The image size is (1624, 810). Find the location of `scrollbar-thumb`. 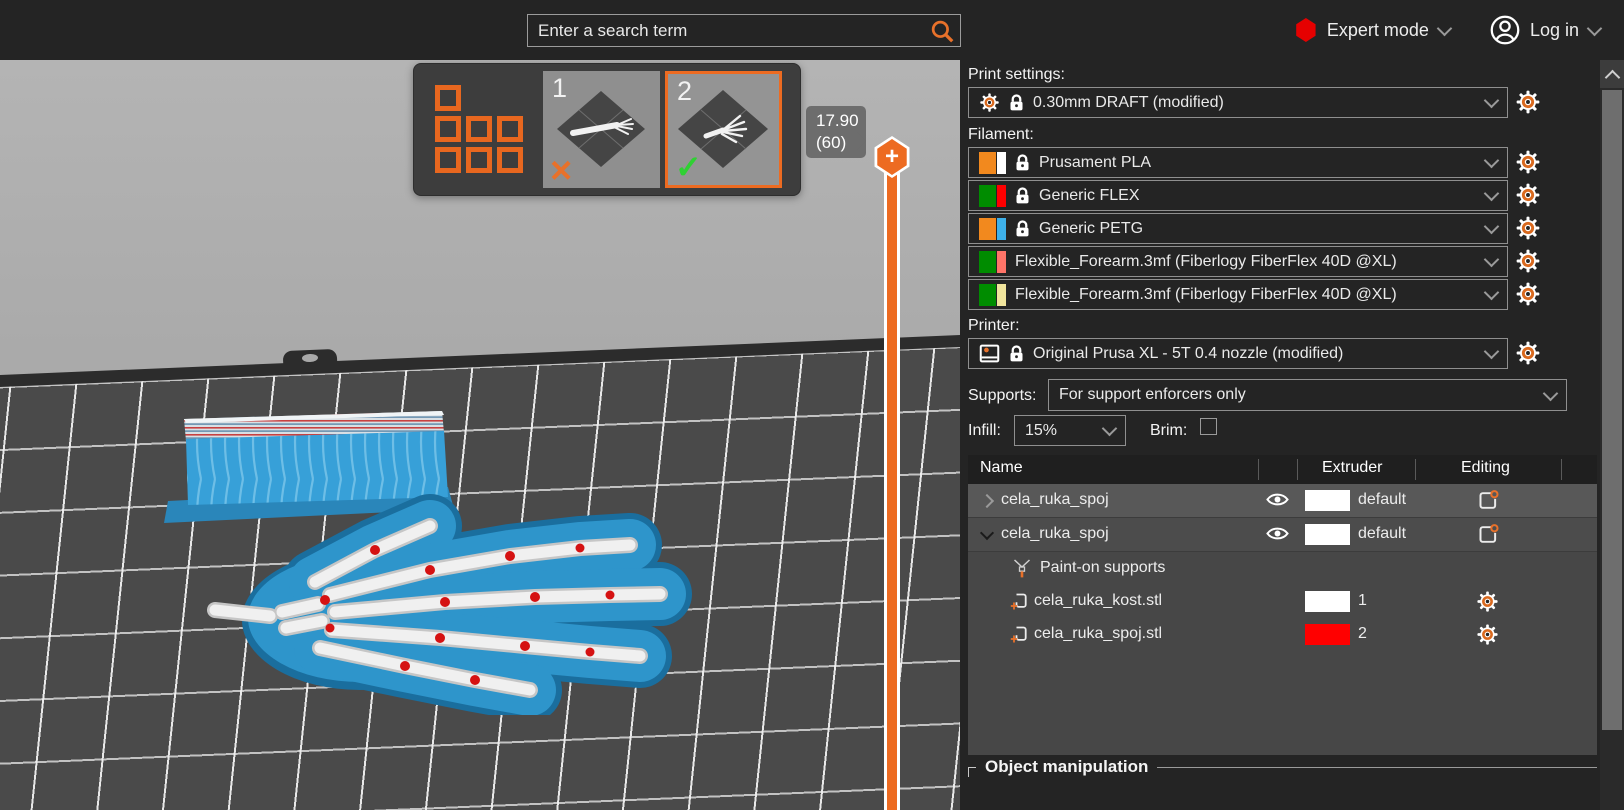

scrollbar-thumb is located at coordinates (1612, 410).